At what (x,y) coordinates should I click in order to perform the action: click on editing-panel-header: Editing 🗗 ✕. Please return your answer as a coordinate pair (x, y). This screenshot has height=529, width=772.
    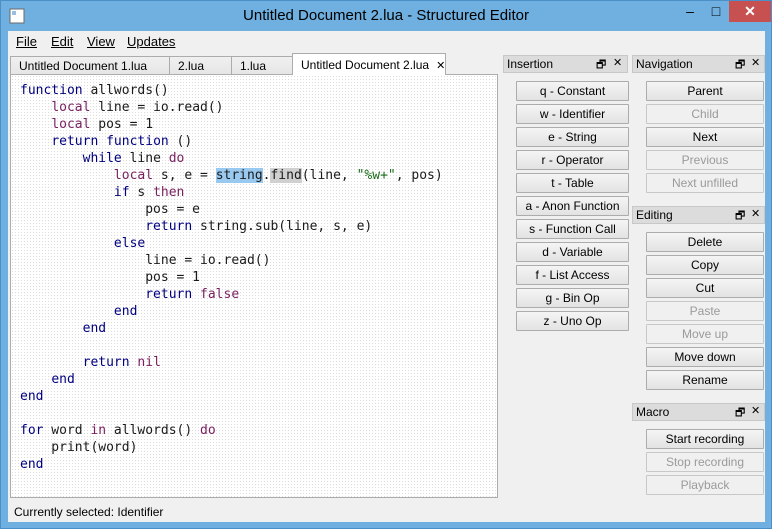
    Looking at the image, I should click on (698, 215).